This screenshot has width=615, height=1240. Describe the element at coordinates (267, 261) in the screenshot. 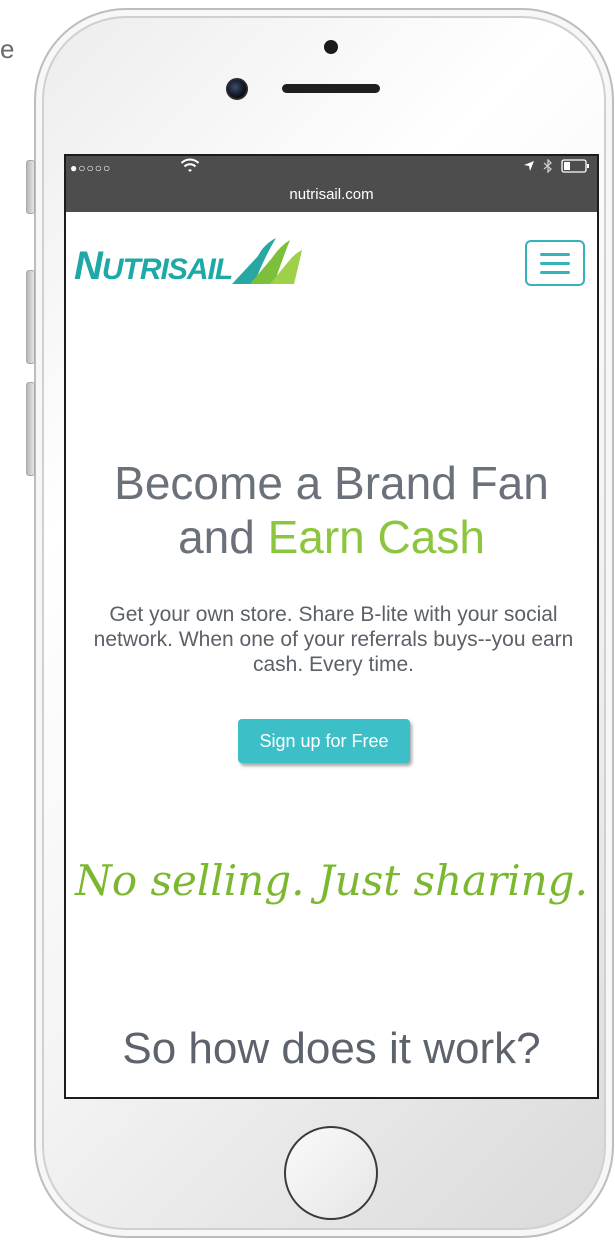

I see `sail-logo-icon` at that location.